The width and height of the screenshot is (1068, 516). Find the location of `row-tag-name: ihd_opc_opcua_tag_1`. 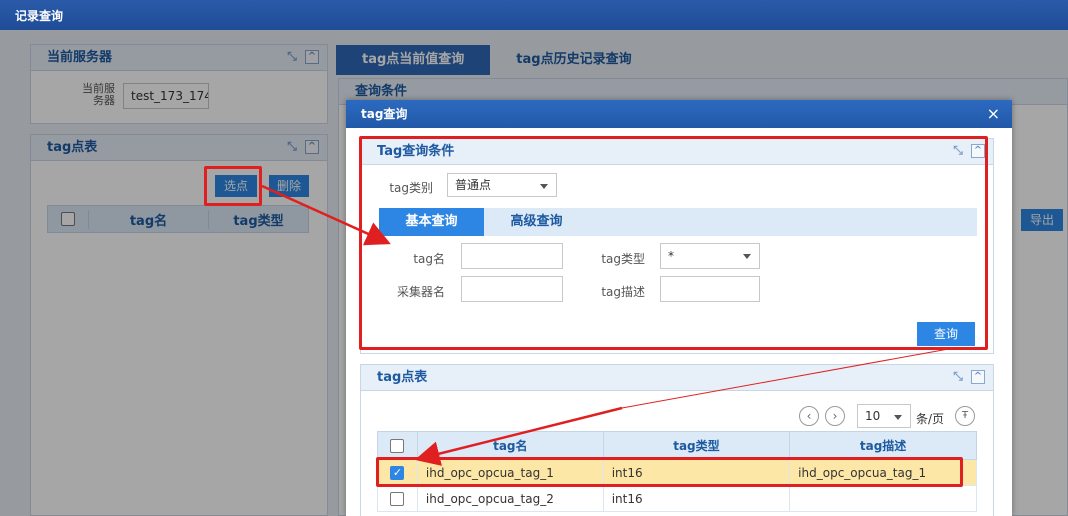

row-tag-name: ihd_opc_opcua_tag_1 is located at coordinates (510, 472).